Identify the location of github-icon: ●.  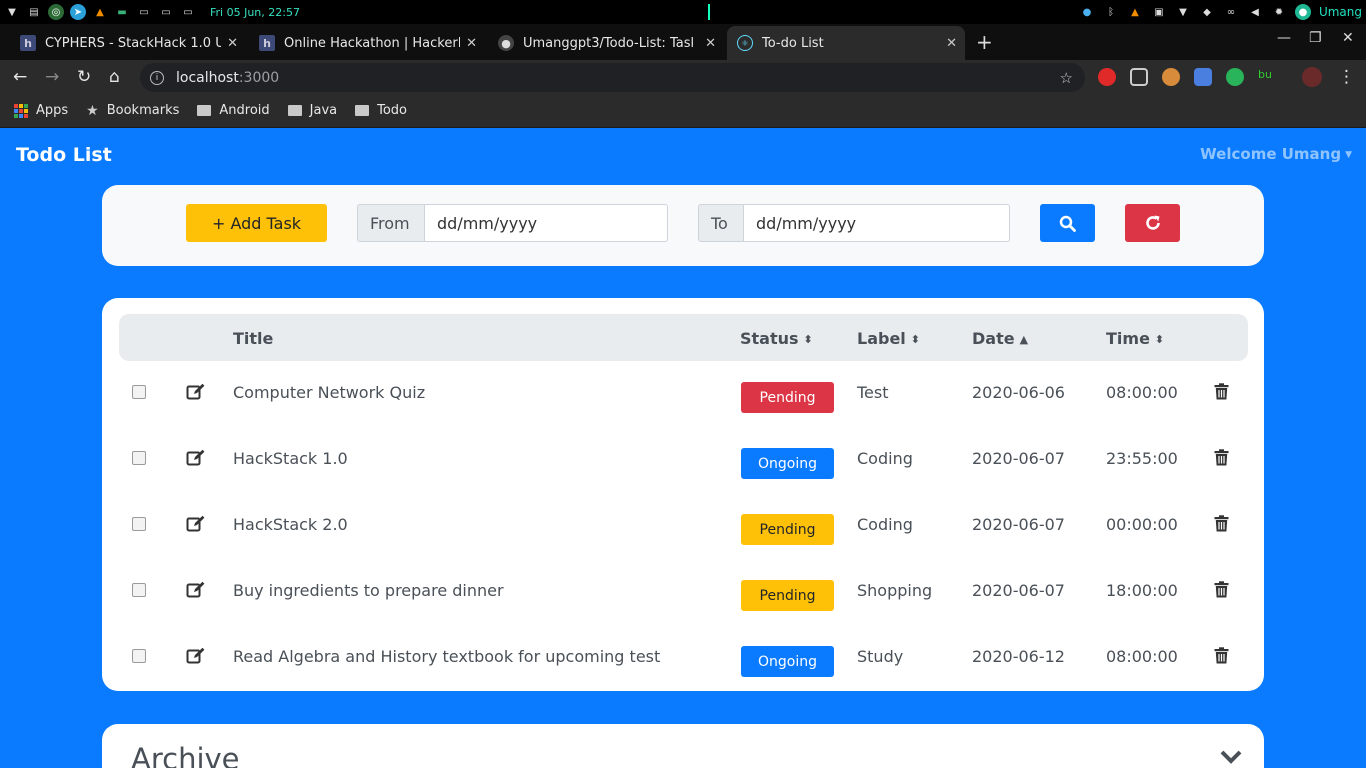
(506, 43).